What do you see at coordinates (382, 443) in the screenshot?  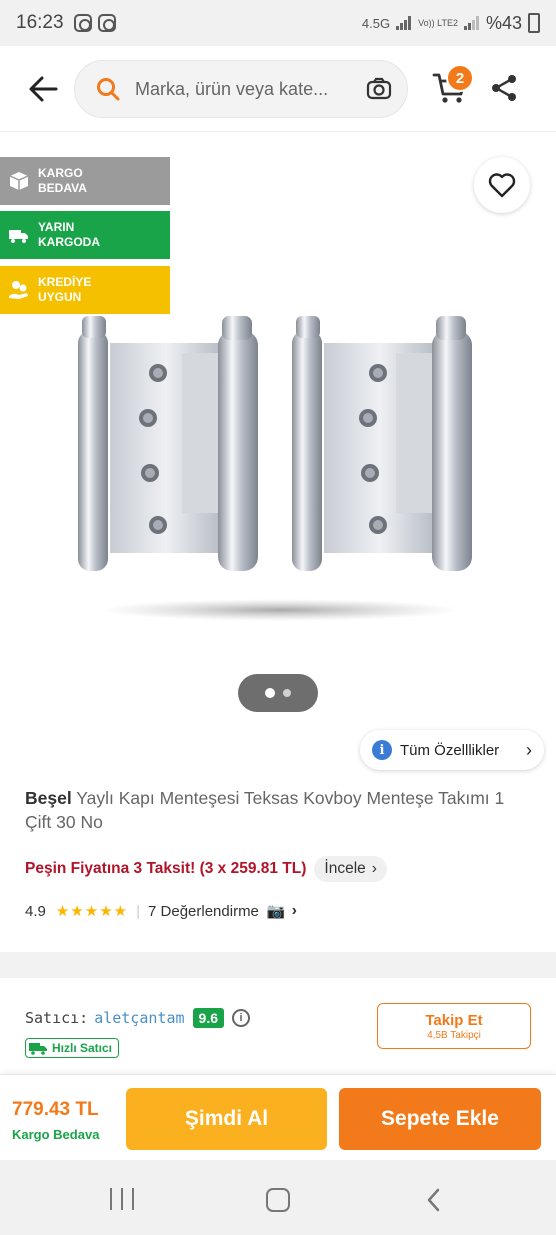 I see `hinge-right` at bounding box center [382, 443].